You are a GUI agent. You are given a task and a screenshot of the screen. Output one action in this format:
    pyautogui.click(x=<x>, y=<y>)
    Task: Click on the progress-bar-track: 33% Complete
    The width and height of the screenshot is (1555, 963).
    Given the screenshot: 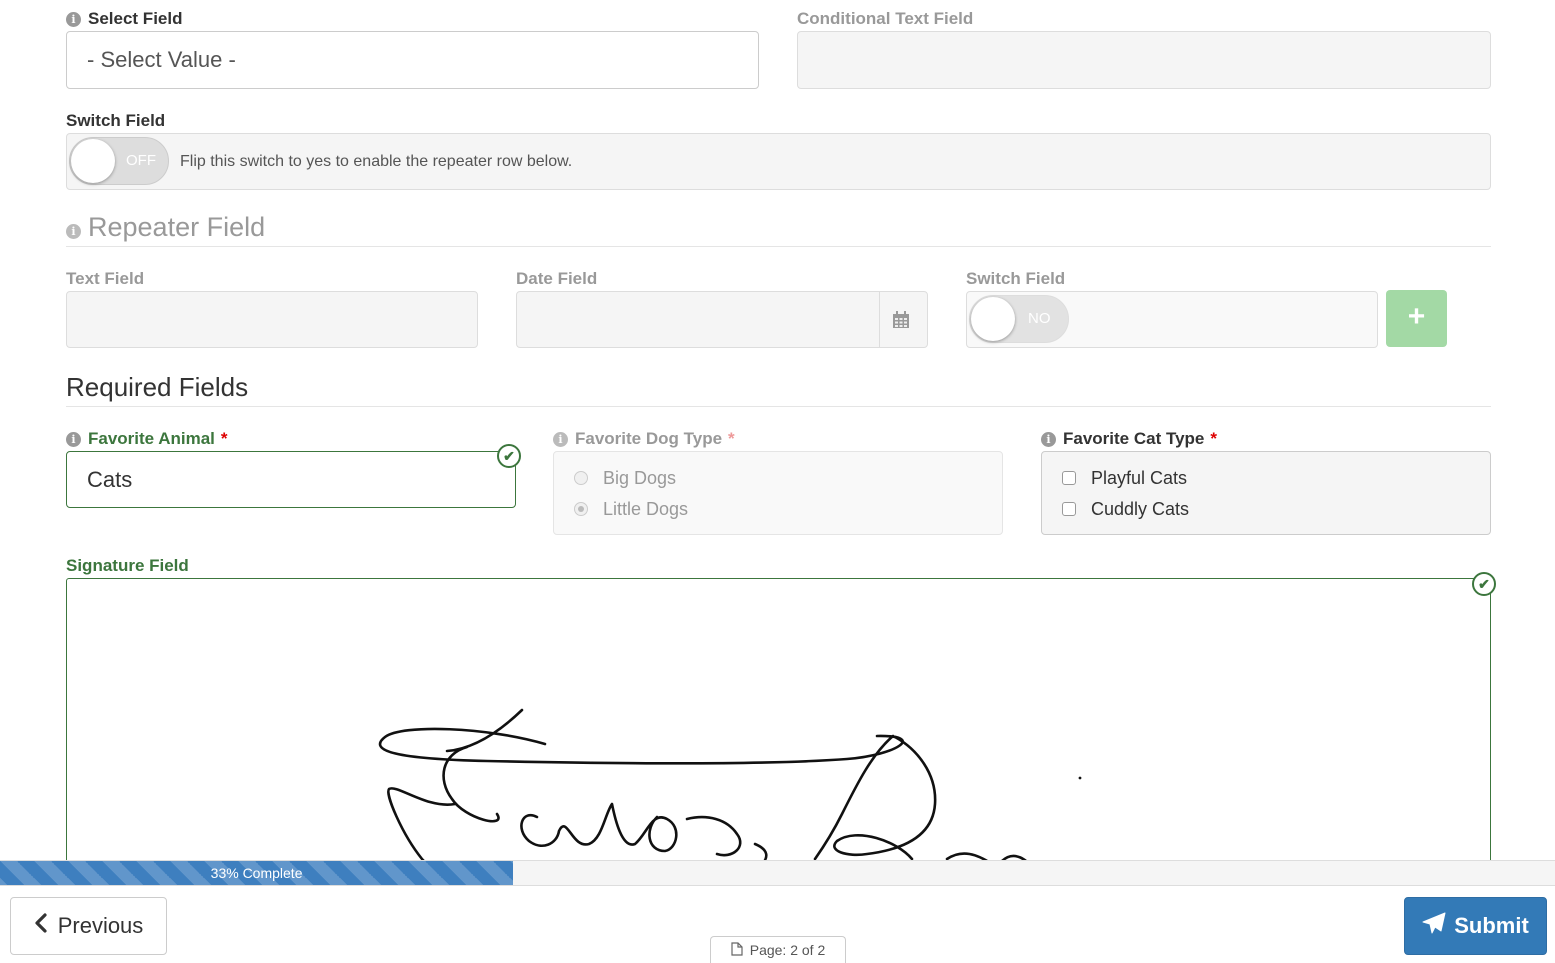 What is the action you would take?
    pyautogui.click(x=777, y=873)
    